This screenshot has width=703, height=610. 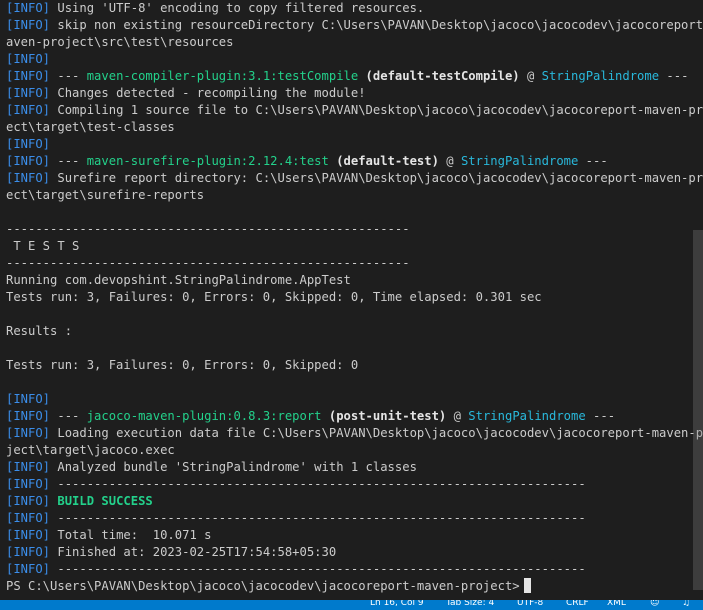 What do you see at coordinates (397, 604) in the screenshot?
I see `status-cursor-position: Ln 16, Col 9` at bounding box center [397, 604].